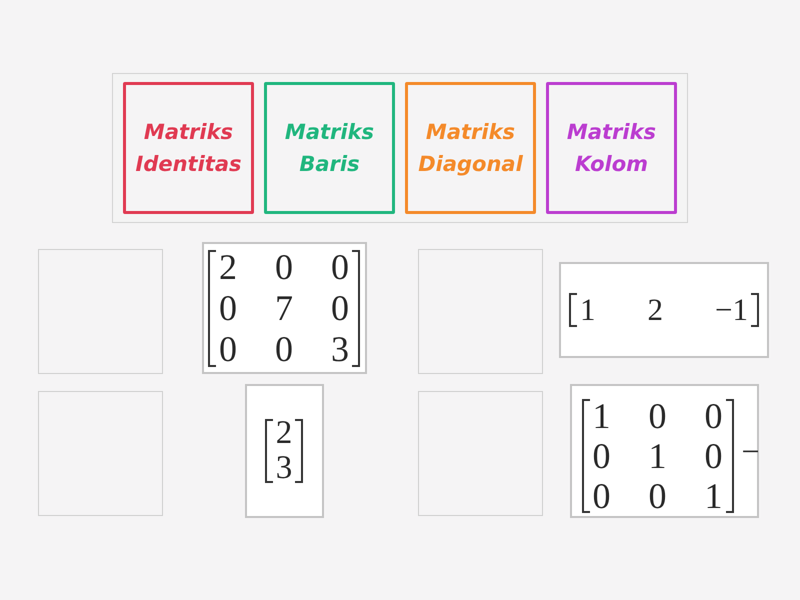 This screenshot has width=800, height=600. I want to click on answer-tile: Matriks Diagonal, so click(470, 148).